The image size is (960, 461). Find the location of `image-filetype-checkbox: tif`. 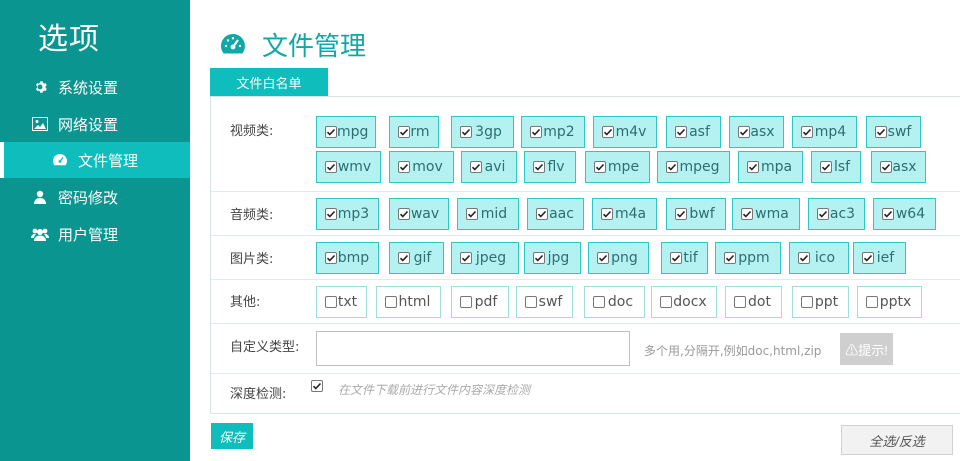

image-filetype-checkbox: tif is located at coordinates (684, 258).